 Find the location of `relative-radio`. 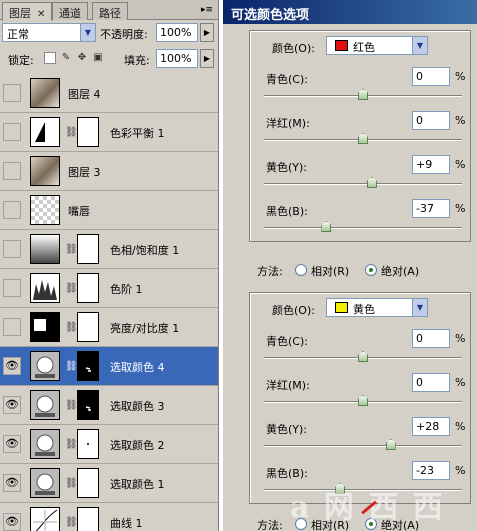

relative-radio is located at coordinates (301, 270).